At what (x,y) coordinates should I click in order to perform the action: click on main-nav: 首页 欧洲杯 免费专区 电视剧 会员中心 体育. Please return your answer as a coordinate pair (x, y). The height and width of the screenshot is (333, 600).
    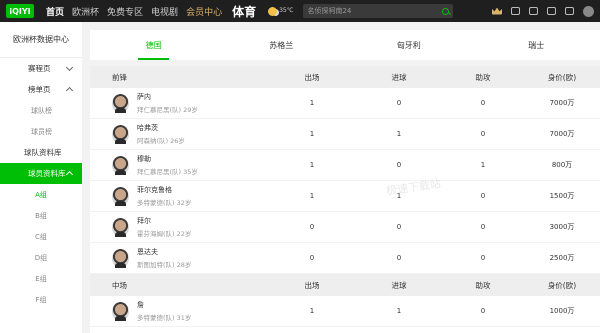
    Looking at the image, I should click on (151, 11).